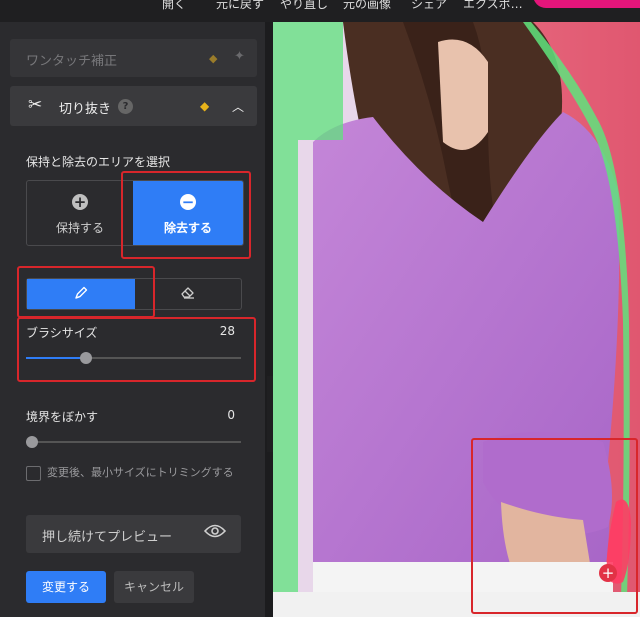 This screenshot has width=640, height=617. I want to click on scissors-icon: ✂, so click(35, 105).